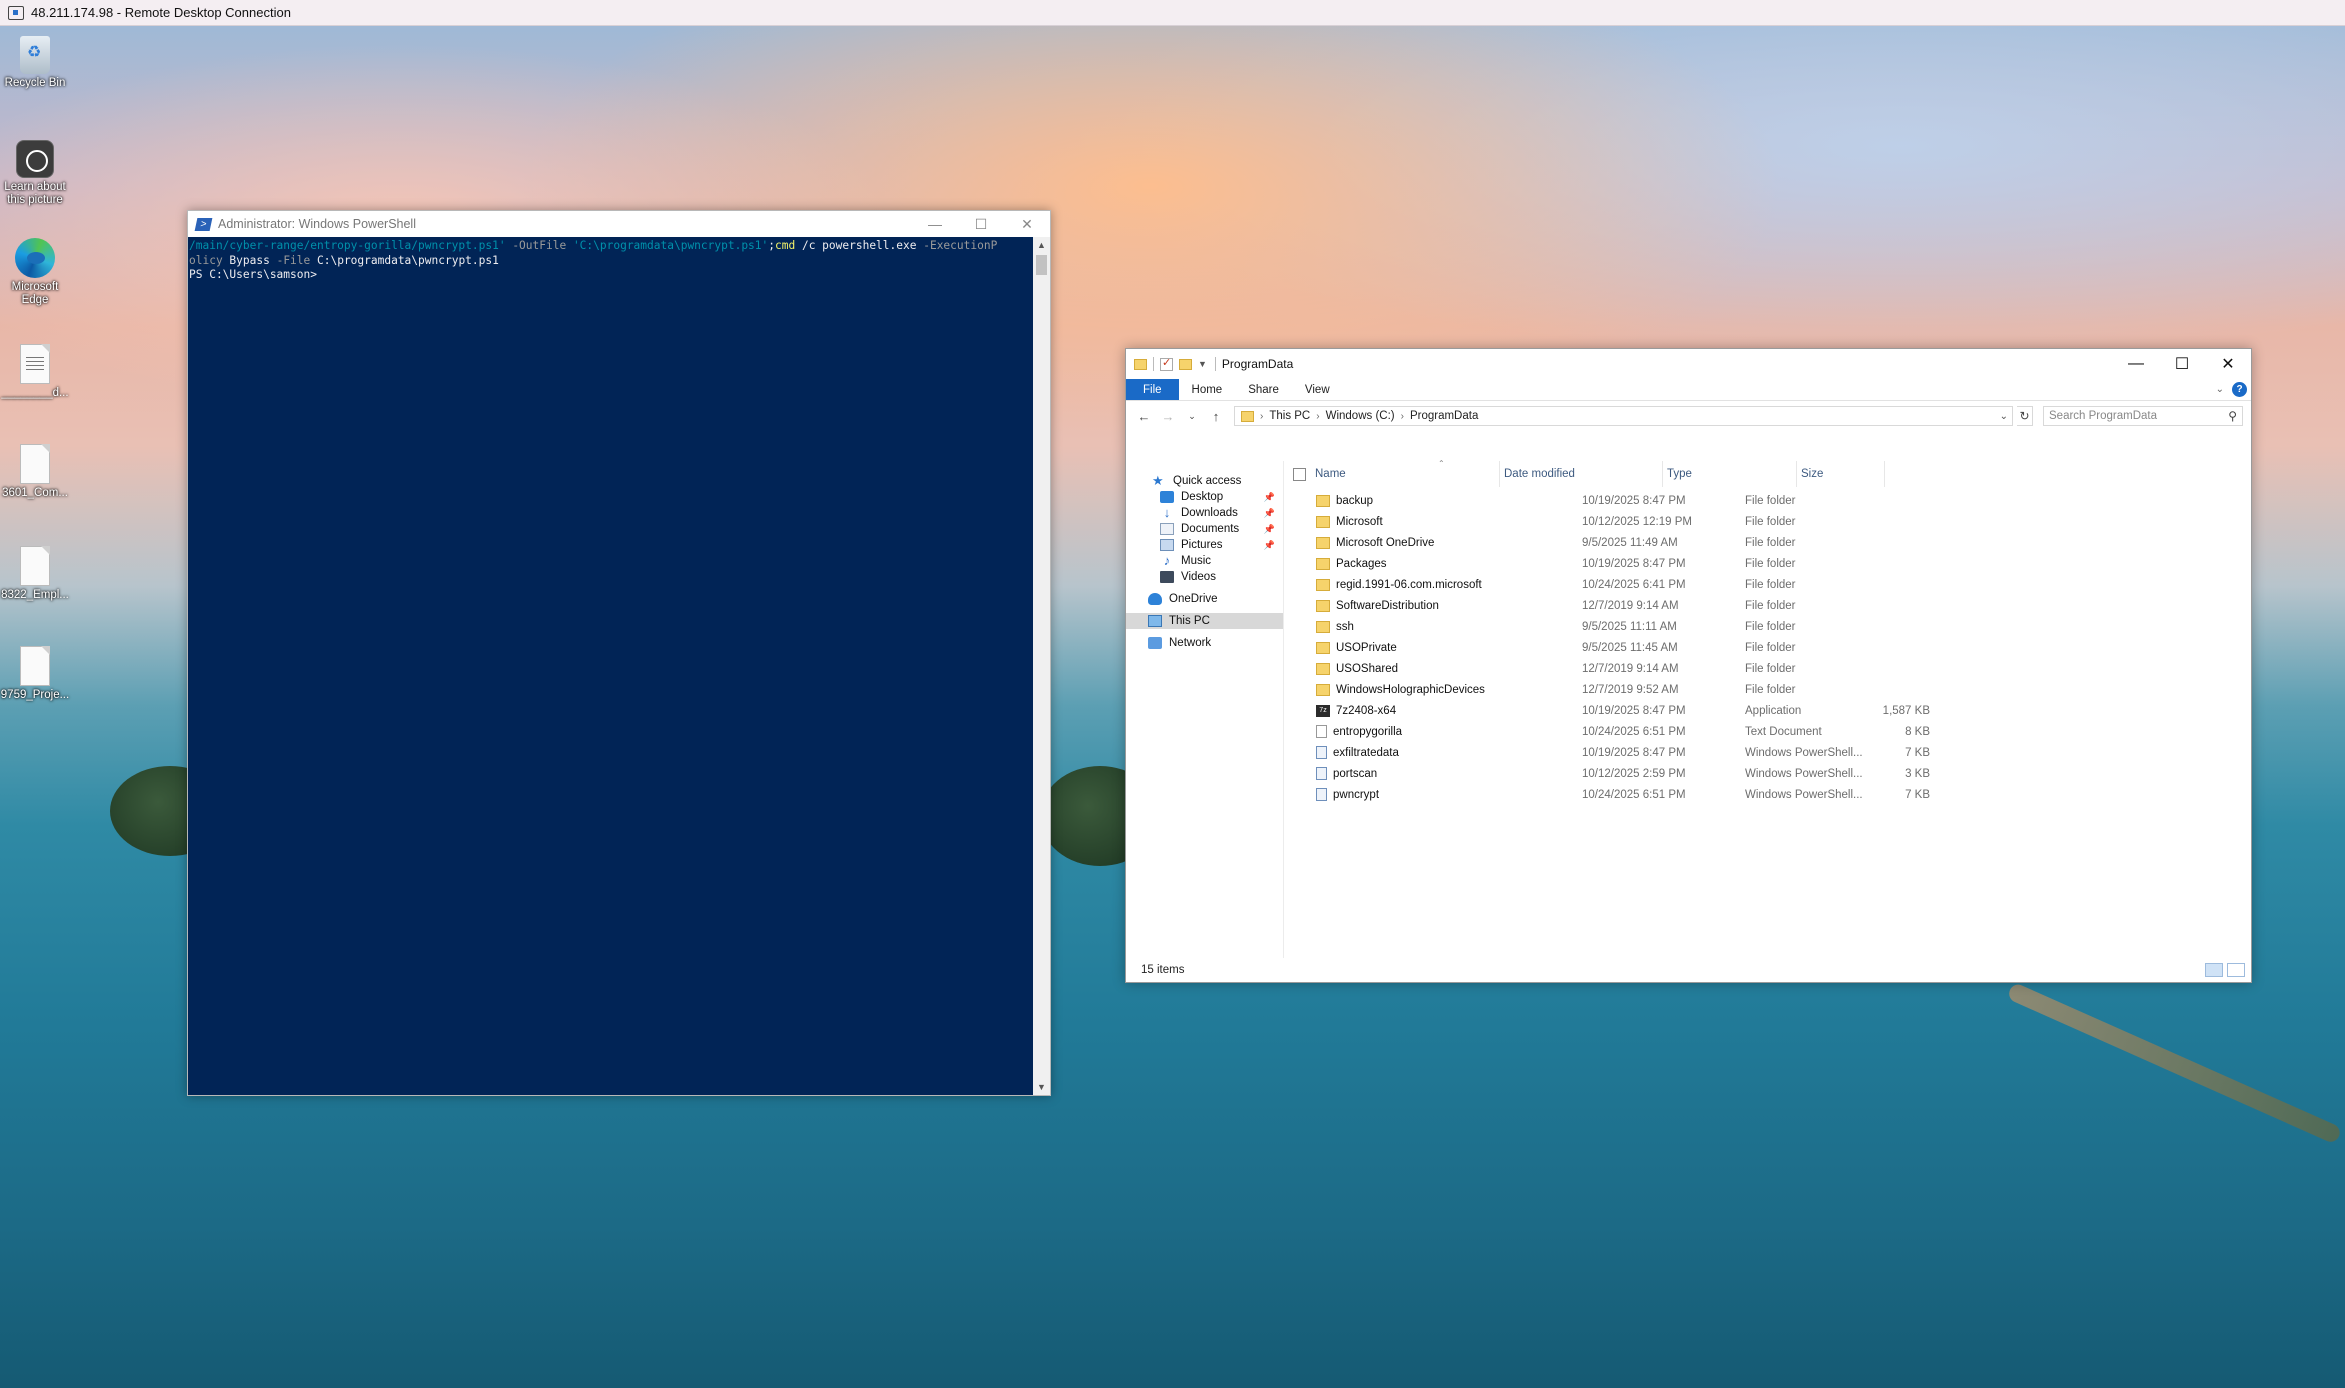 The width and height of the screenshot is (2345, 1388). I want to click on file-name: ssh, so click(1345, 626).